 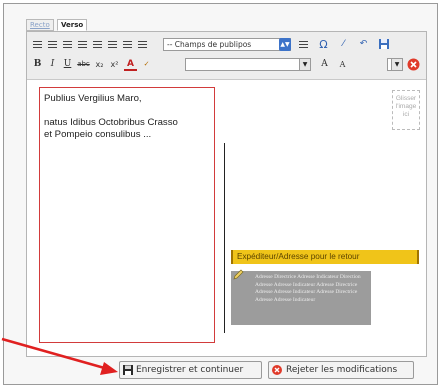 I want to click on line-spacing-icon, so click(x=303, y=44).